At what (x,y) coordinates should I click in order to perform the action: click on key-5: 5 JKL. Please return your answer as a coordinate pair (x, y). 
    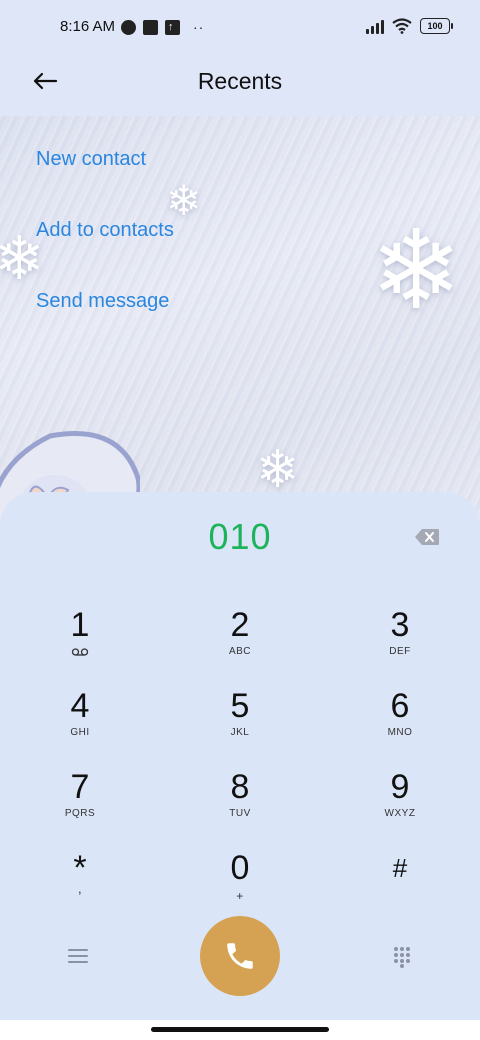
    Looking at the image, I should click on (240, 722).